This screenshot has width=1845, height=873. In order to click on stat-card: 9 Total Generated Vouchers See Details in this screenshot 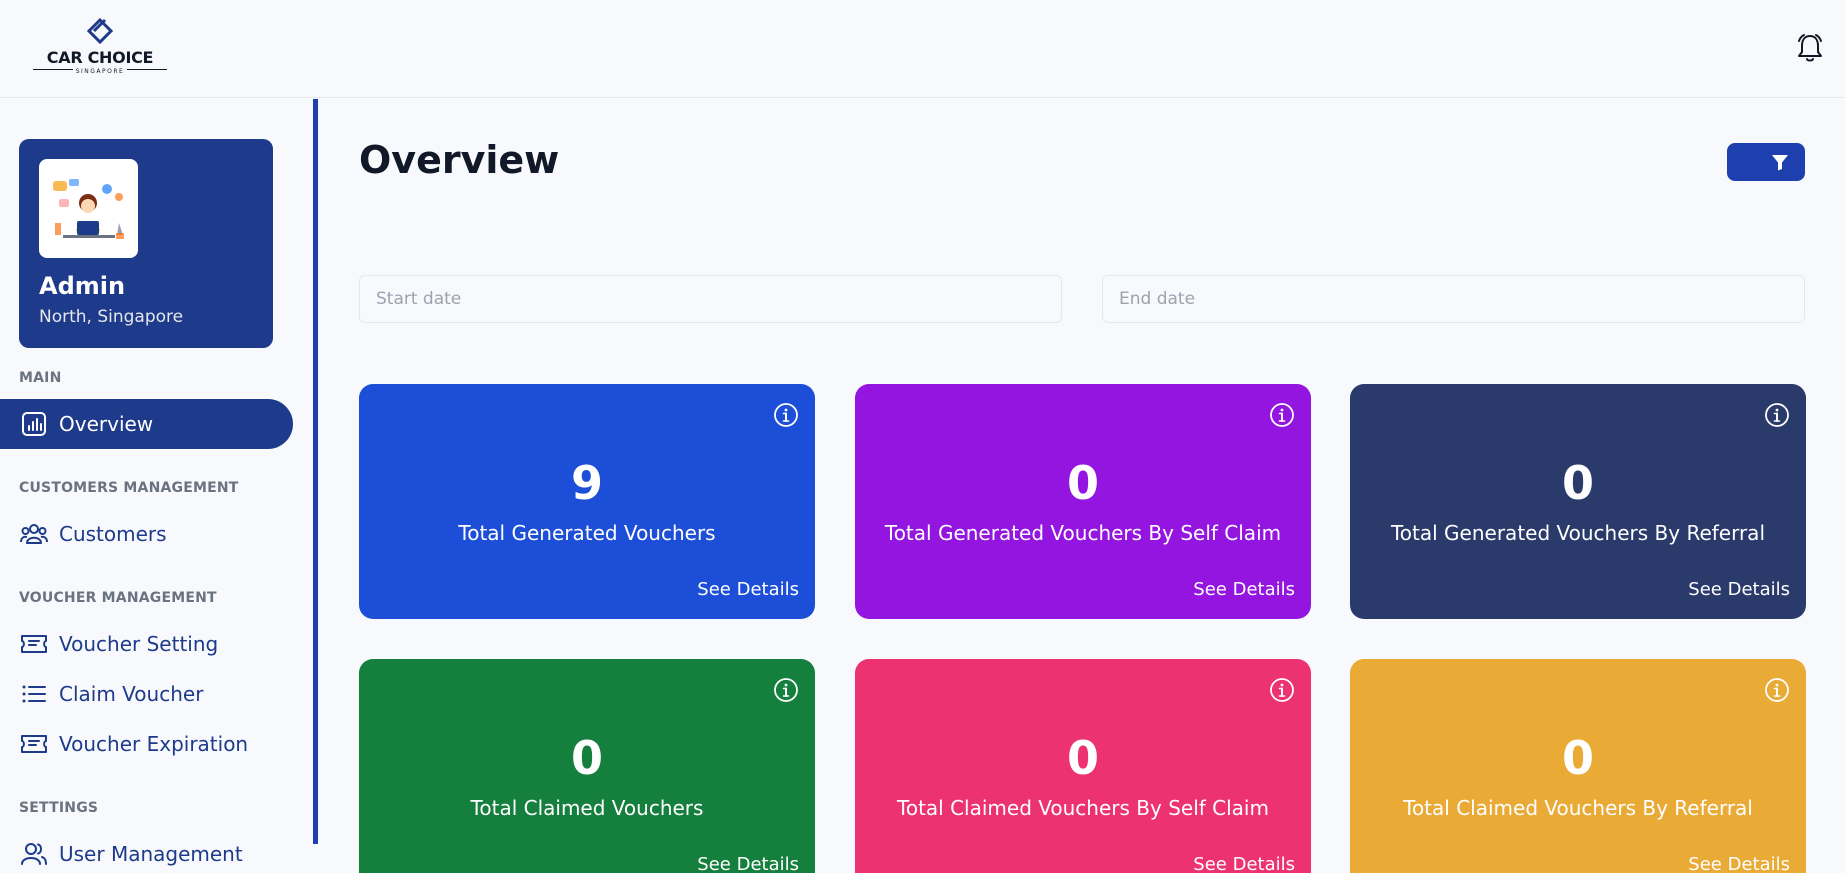, I will do `click(587, 501)`.